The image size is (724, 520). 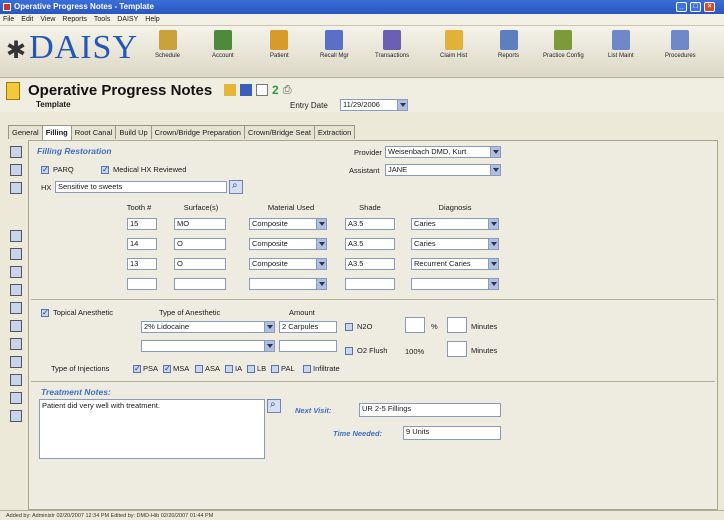 I want to click on lb-checkbox, so click(x=251, y=369).